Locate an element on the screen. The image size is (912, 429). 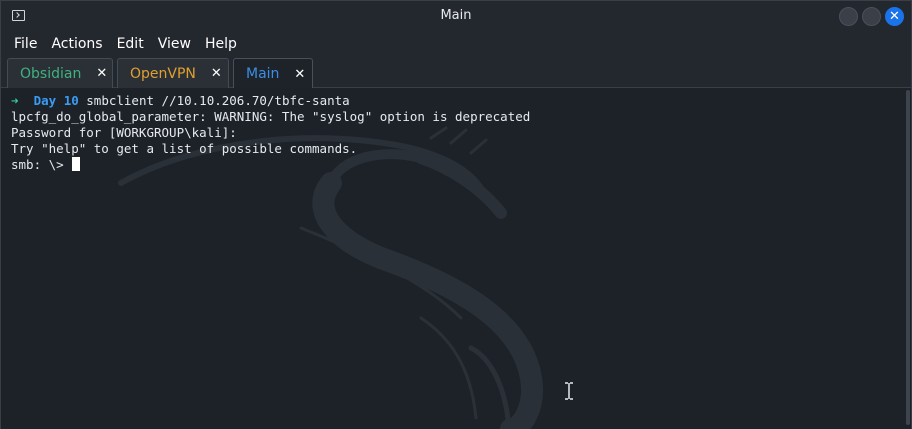
prompt-directory: Day 10 is located at coordinates (56, 100).